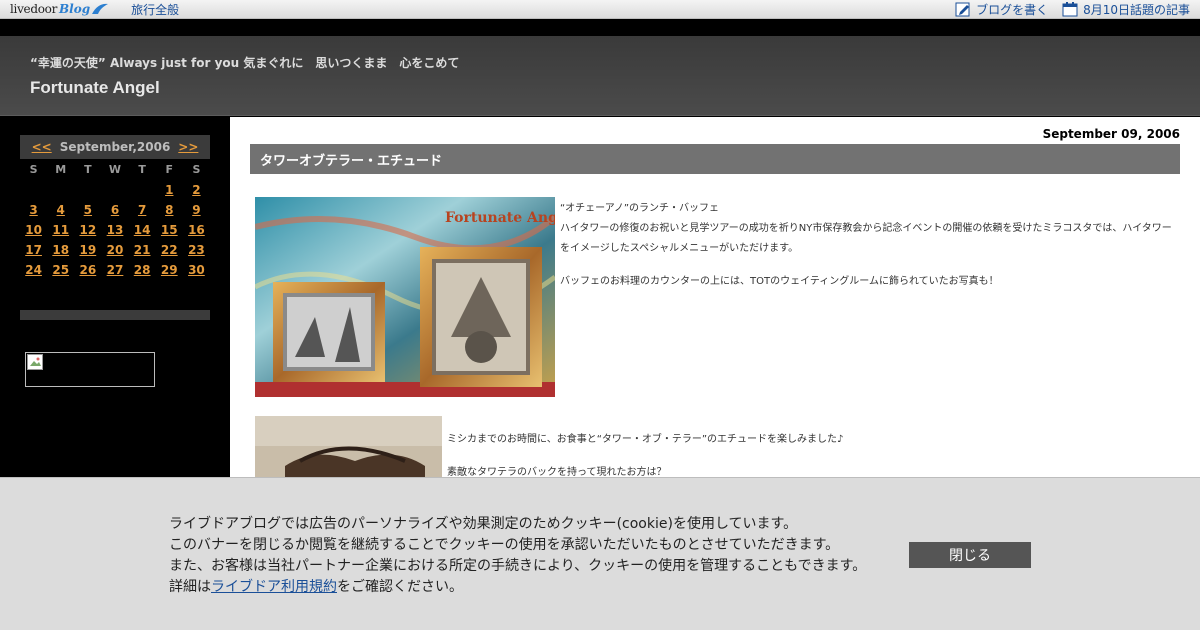 The height and width of the screenshot is (630, 1200). What do you see at coordinates (142, 210) in the screenshot?
I see `calendar-day-link: 7` at bounding box center [142, 210].